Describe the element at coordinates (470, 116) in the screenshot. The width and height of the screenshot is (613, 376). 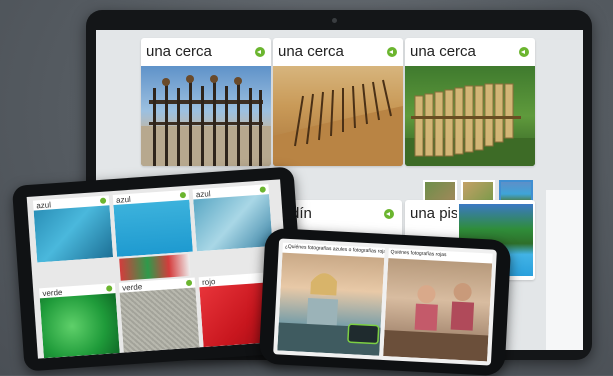
I see `fence-photo-bamboo` at that location.